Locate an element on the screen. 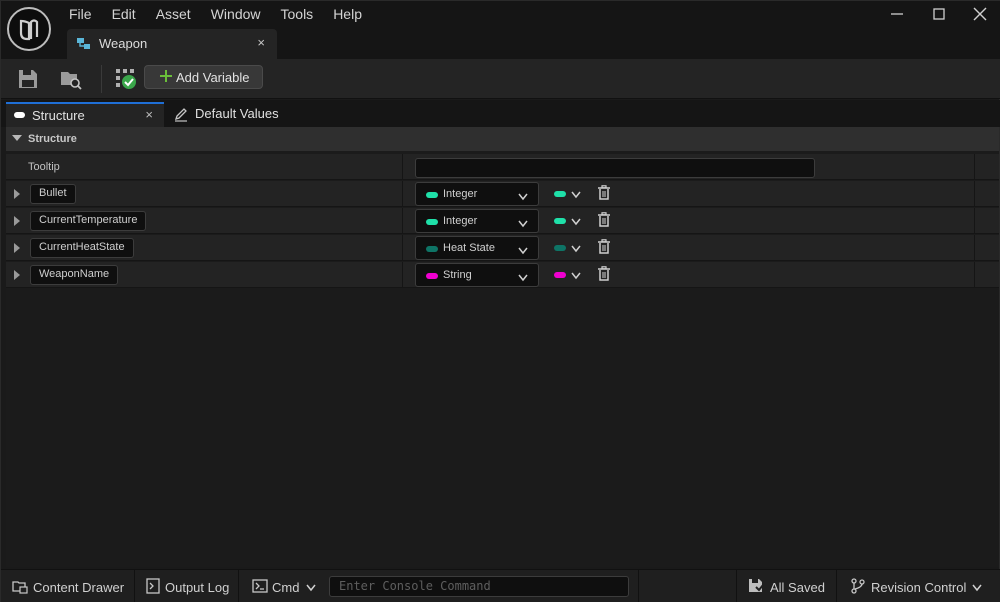 This screenshot has width=1000, height=602. container-color-icon is located at coordinates (560, 248).